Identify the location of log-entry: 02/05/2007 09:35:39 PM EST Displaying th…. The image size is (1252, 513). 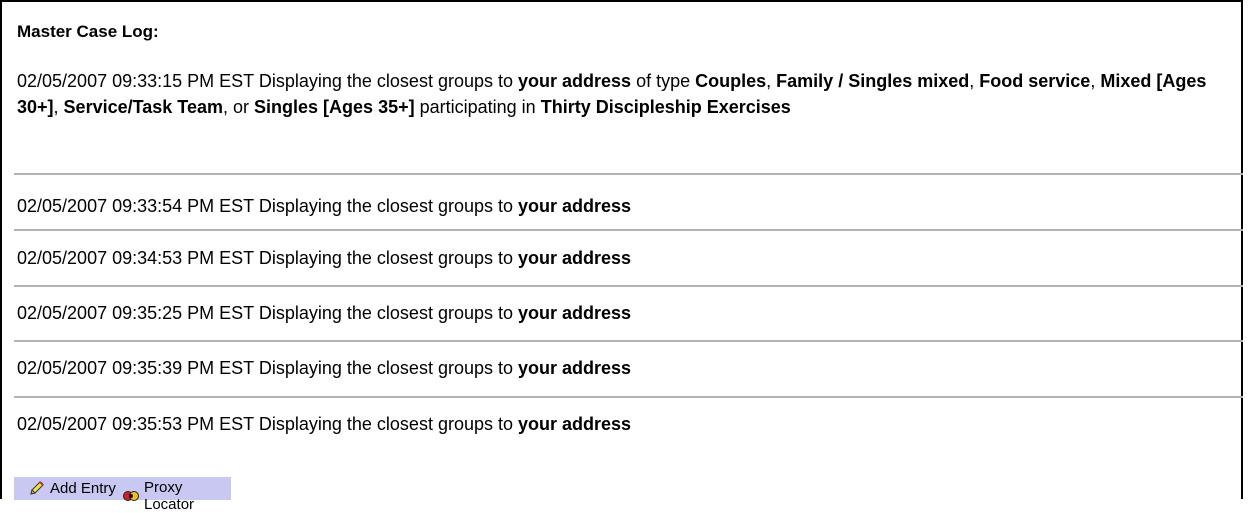
(624, 368).